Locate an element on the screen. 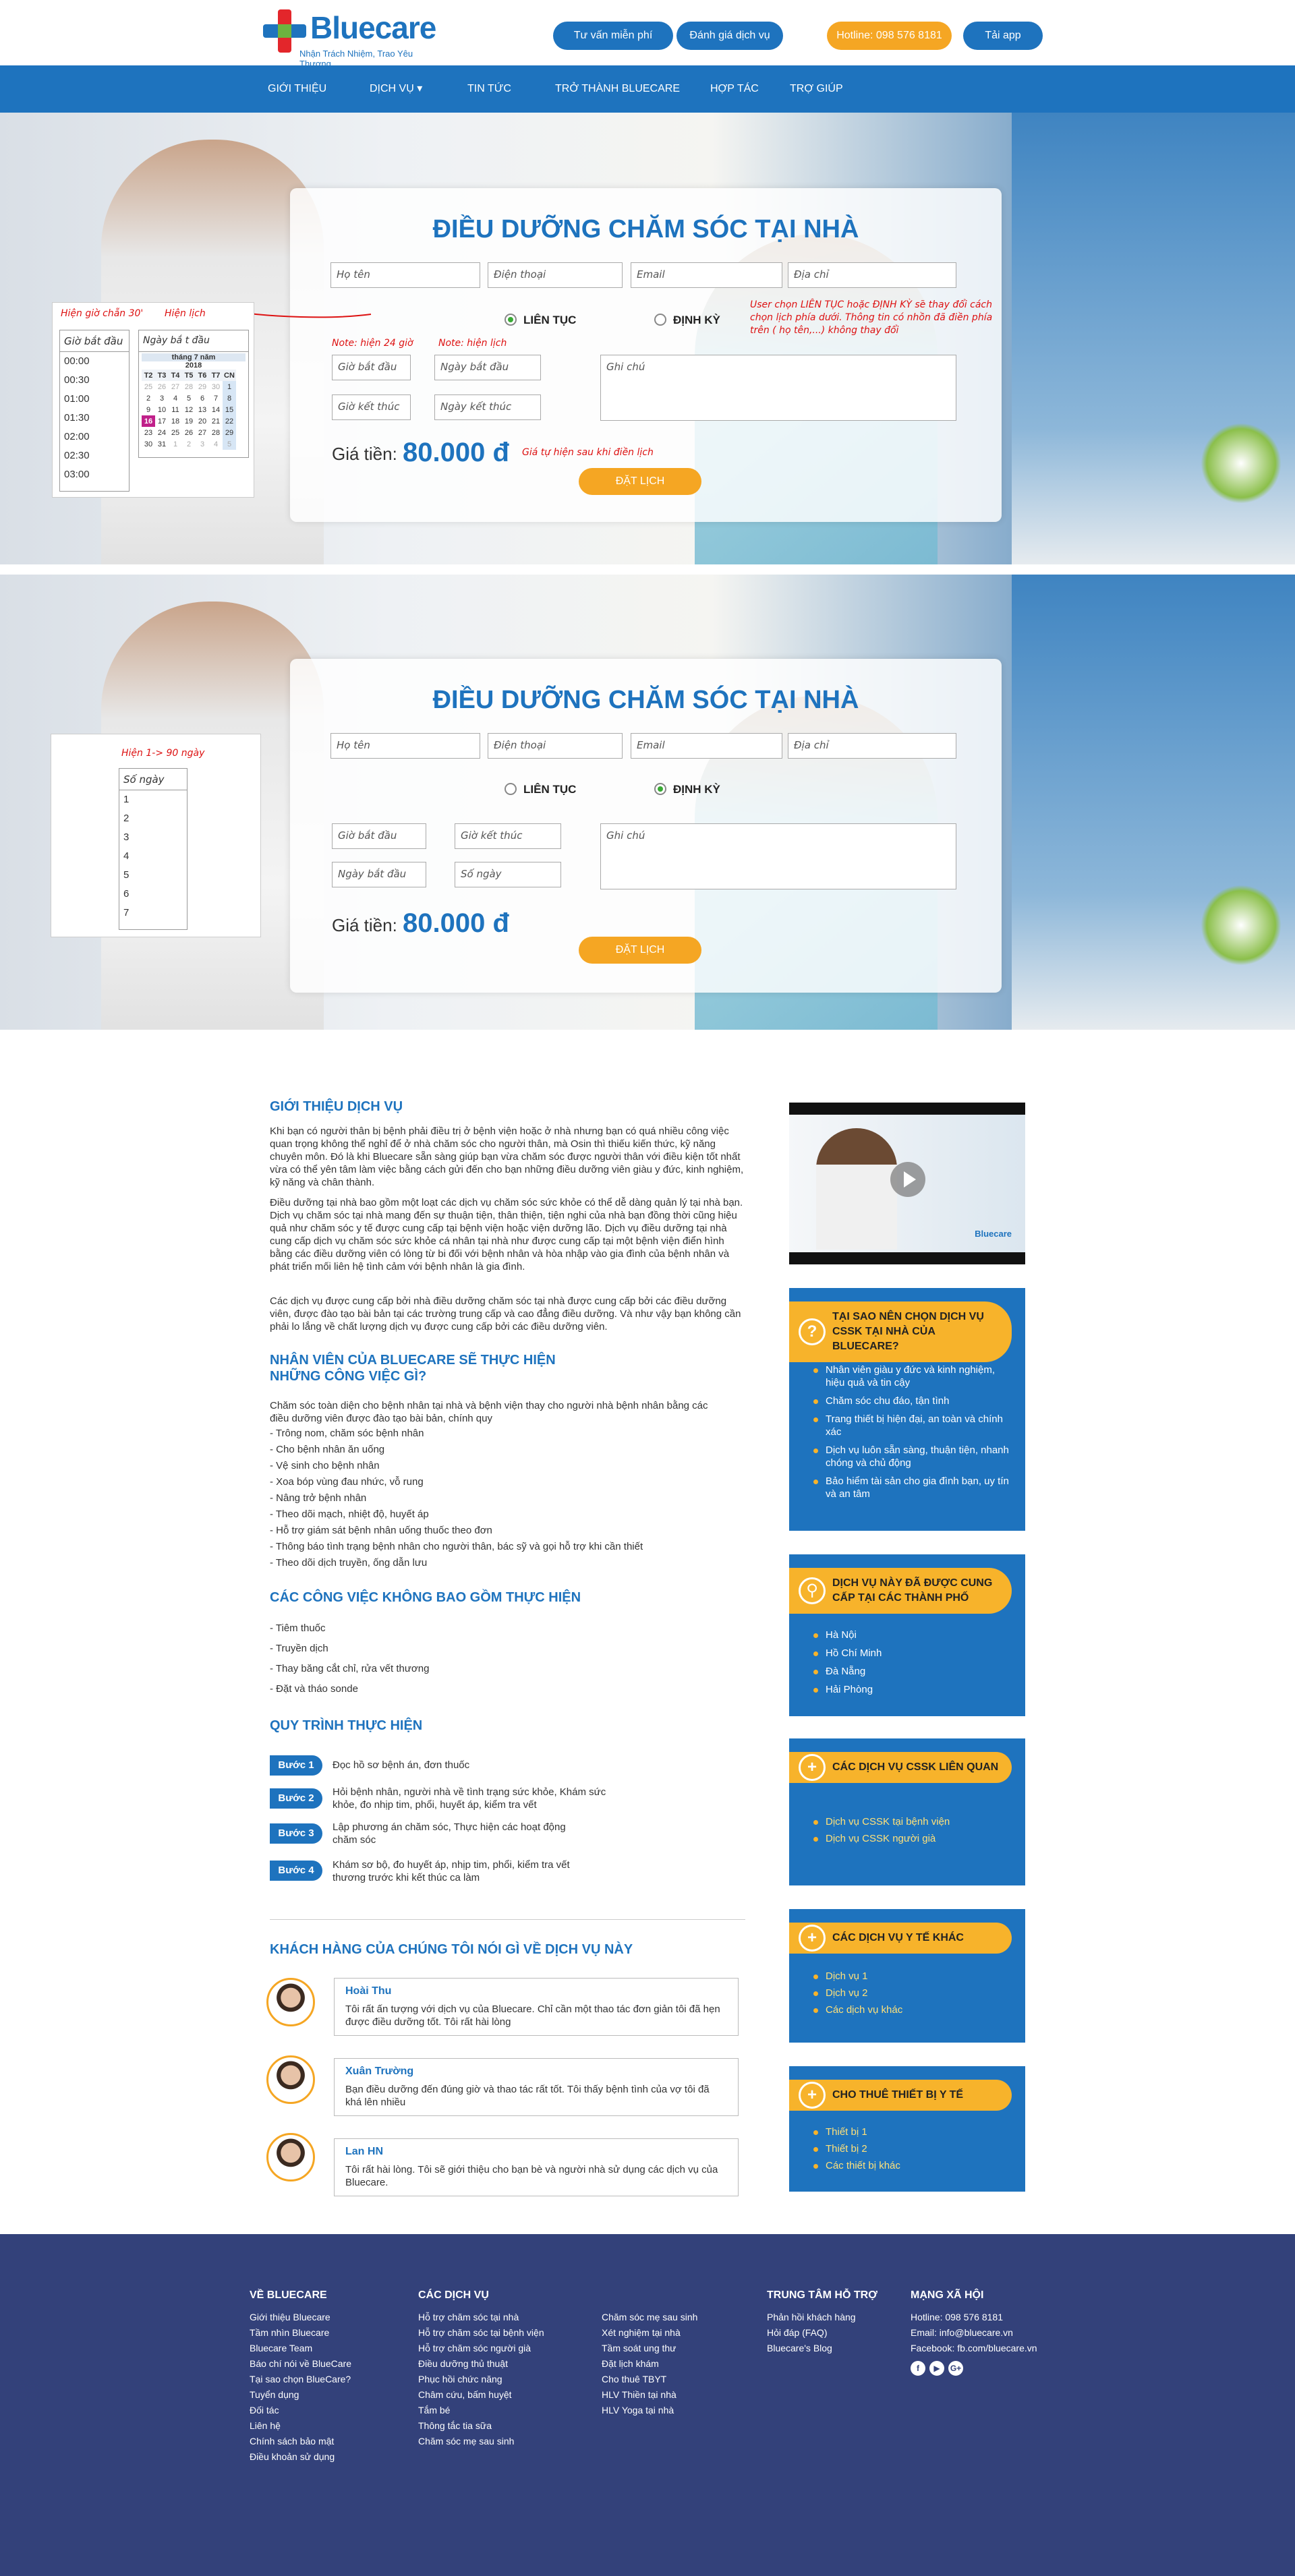  footer-link: HLV Yoga tại nhà is located at coordinates (649, 2410).